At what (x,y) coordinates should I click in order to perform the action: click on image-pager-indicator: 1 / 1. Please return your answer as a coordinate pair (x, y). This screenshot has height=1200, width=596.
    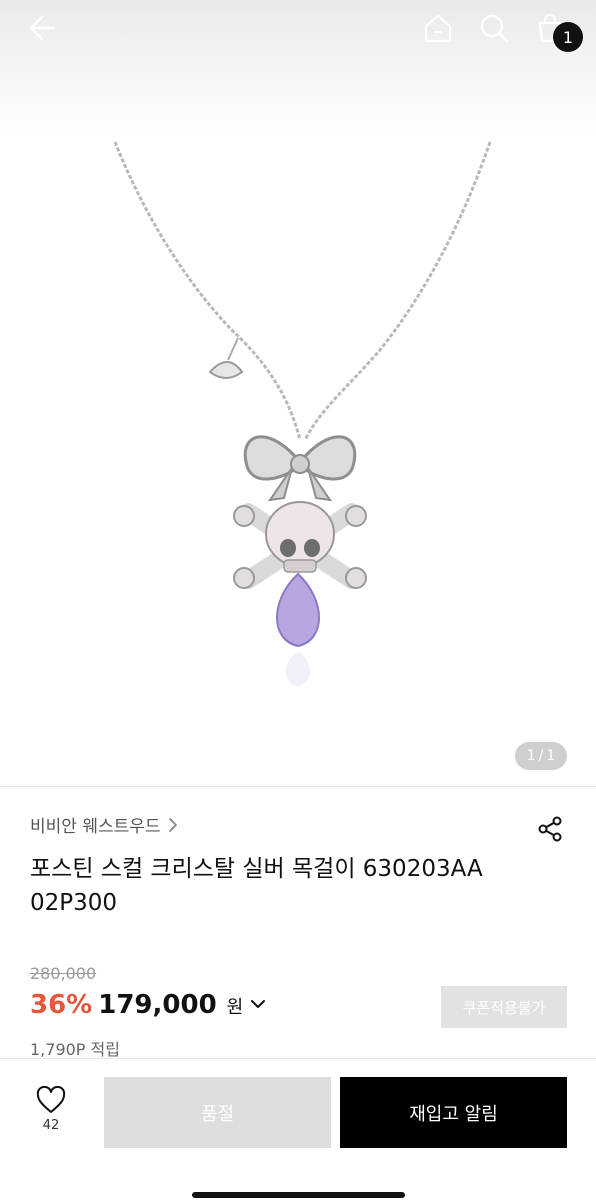
    Looking at the image, I should click on (541, 756).